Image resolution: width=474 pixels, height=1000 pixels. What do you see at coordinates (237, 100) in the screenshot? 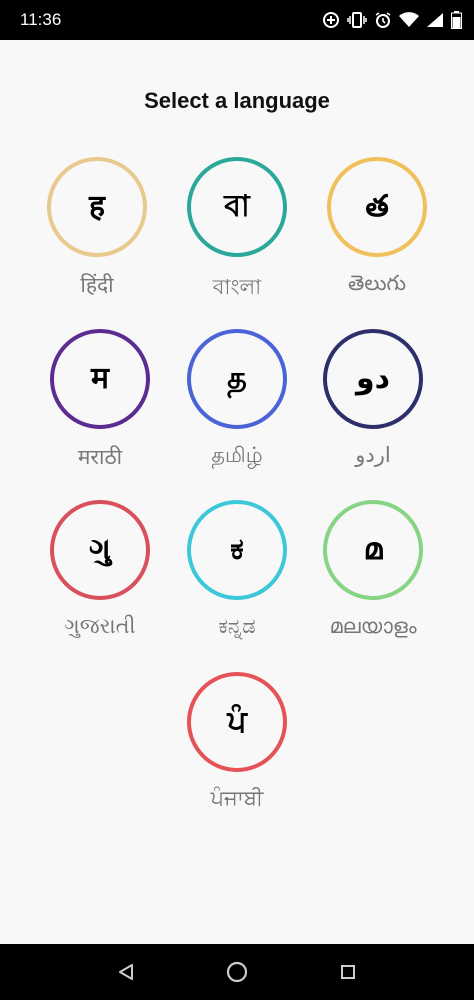
I see `page-title: Select a language` at bounding box center [237, 100].